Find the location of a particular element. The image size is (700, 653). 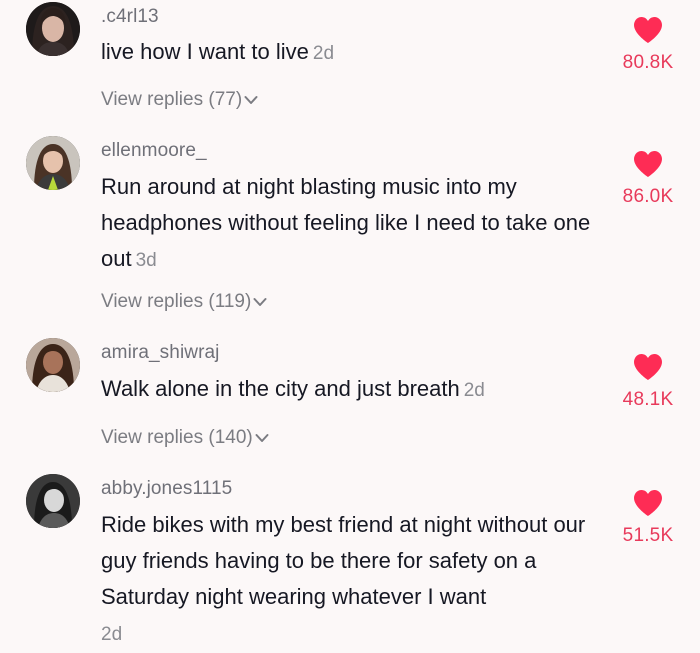

comment-body: live how I want to live is located at coordinates (205, 51).